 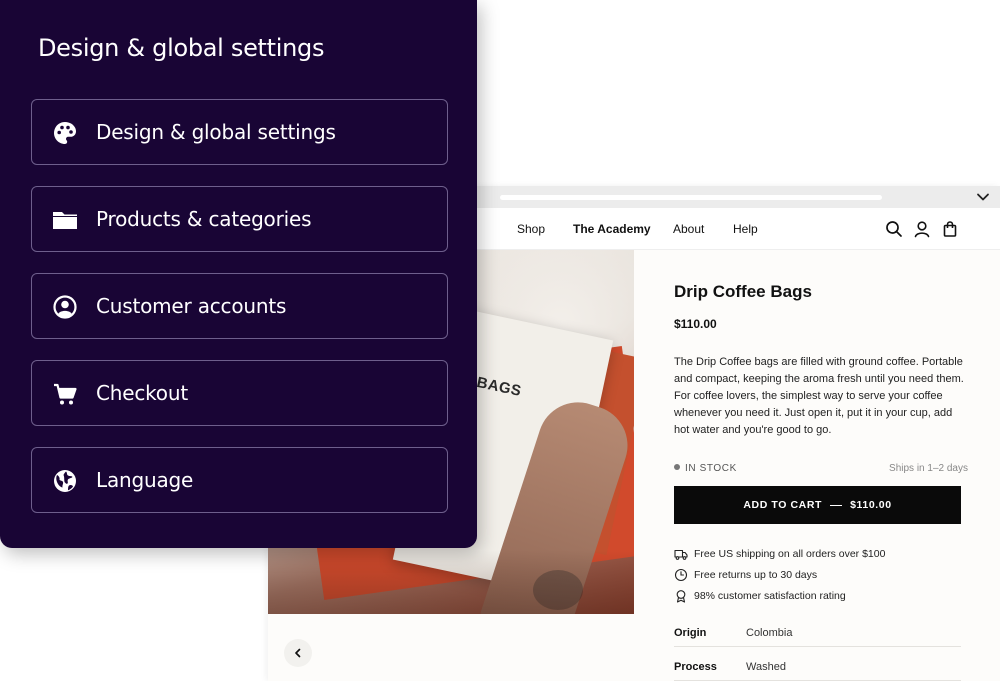 I want to click on award-icon, so click(x=681, y=596).